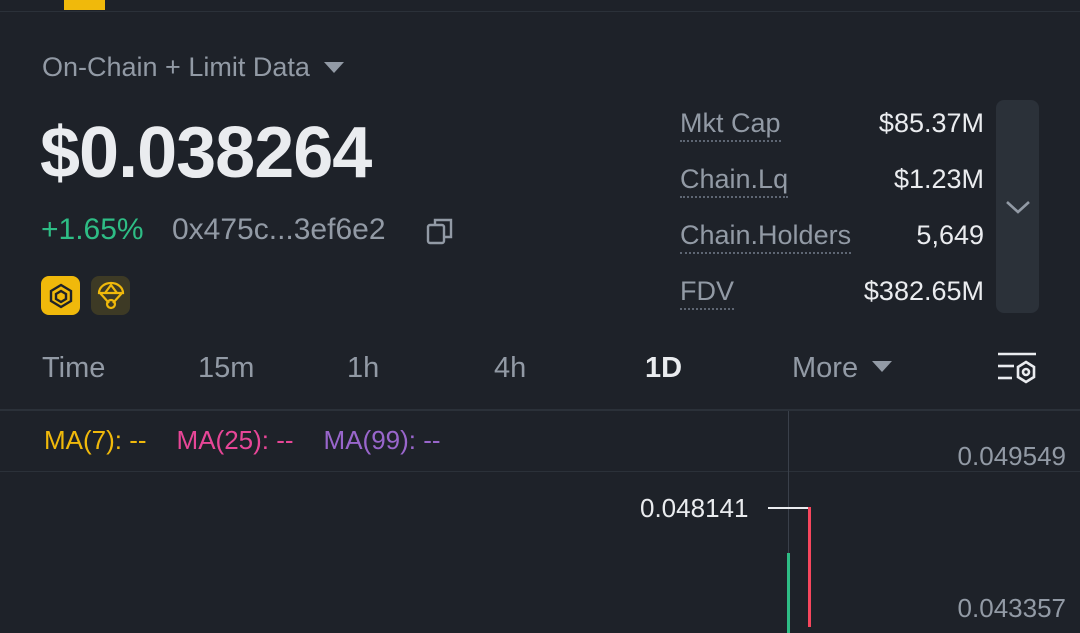 This screenshot has height=633, width=1080. I want to click on stat-row-chain-holders: Chain.Holders 5,649, so click(832, 244).